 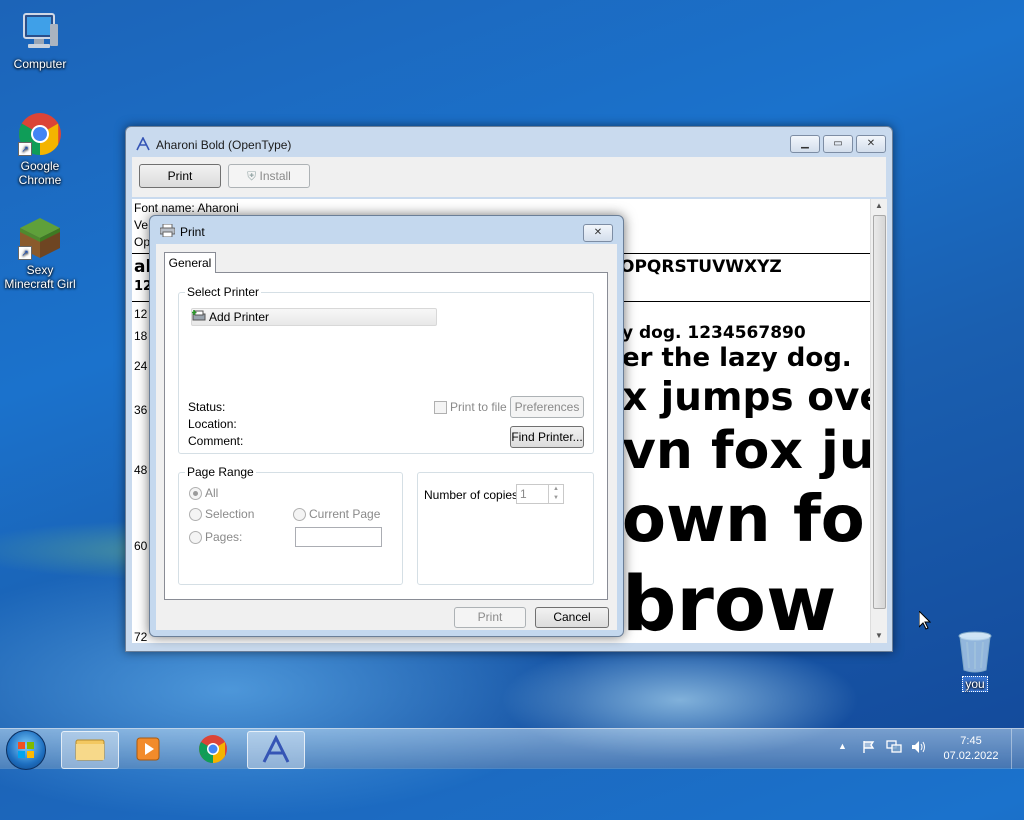 I want to click on desktop-icon-google-chrome: ↗ Google Chrome, so click(x=40, y=149).